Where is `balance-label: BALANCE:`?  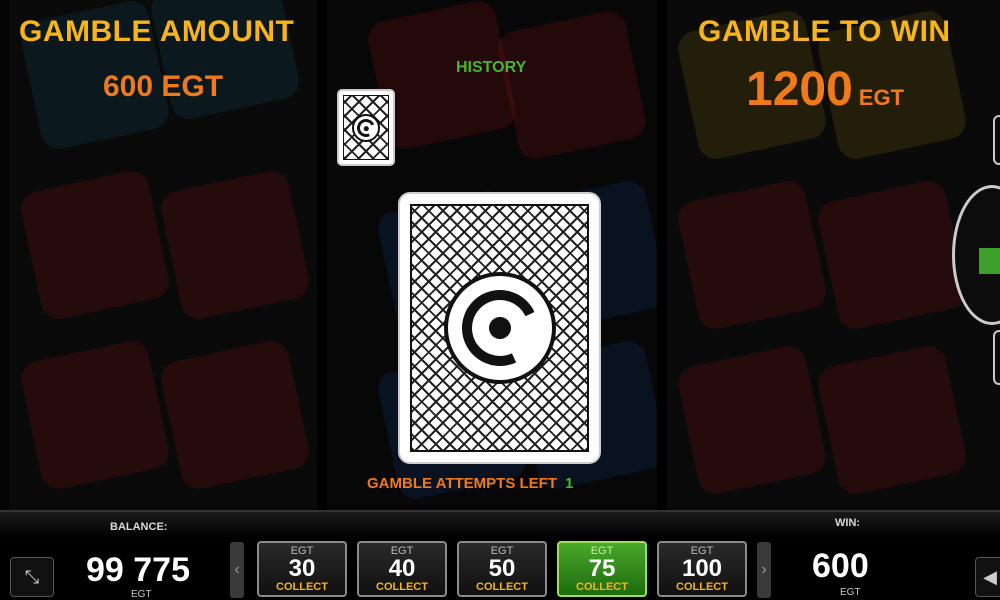 balance-label: BALANCE: is located at coordinates (139, 527).